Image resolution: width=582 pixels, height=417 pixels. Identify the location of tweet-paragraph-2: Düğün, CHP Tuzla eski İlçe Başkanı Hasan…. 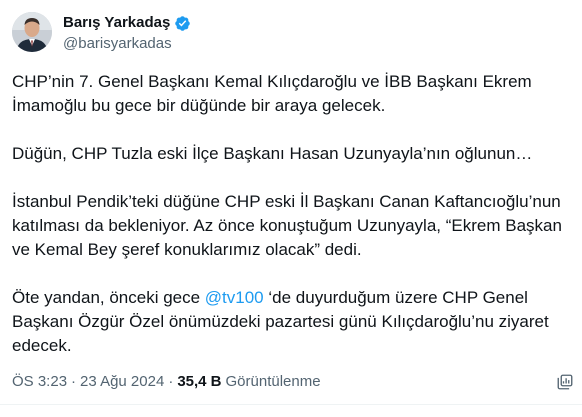
(272, 153).